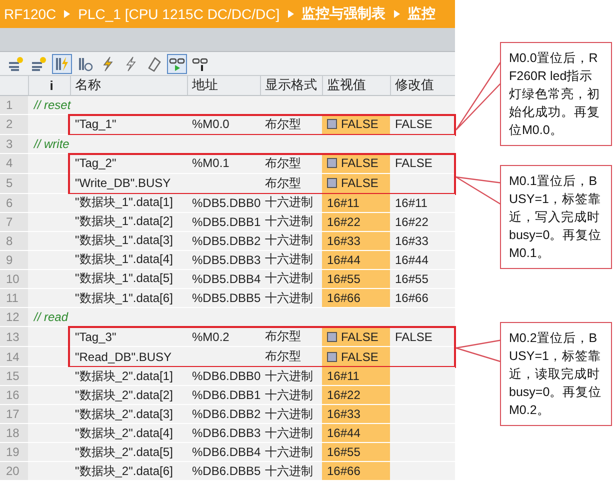 The image size is (615, 481). What do you see at coordinates (124, 433) in the screenshot?
I see `tag-name-cell-text: "数据块_2".data[4]` at bounding box center [124, 433].